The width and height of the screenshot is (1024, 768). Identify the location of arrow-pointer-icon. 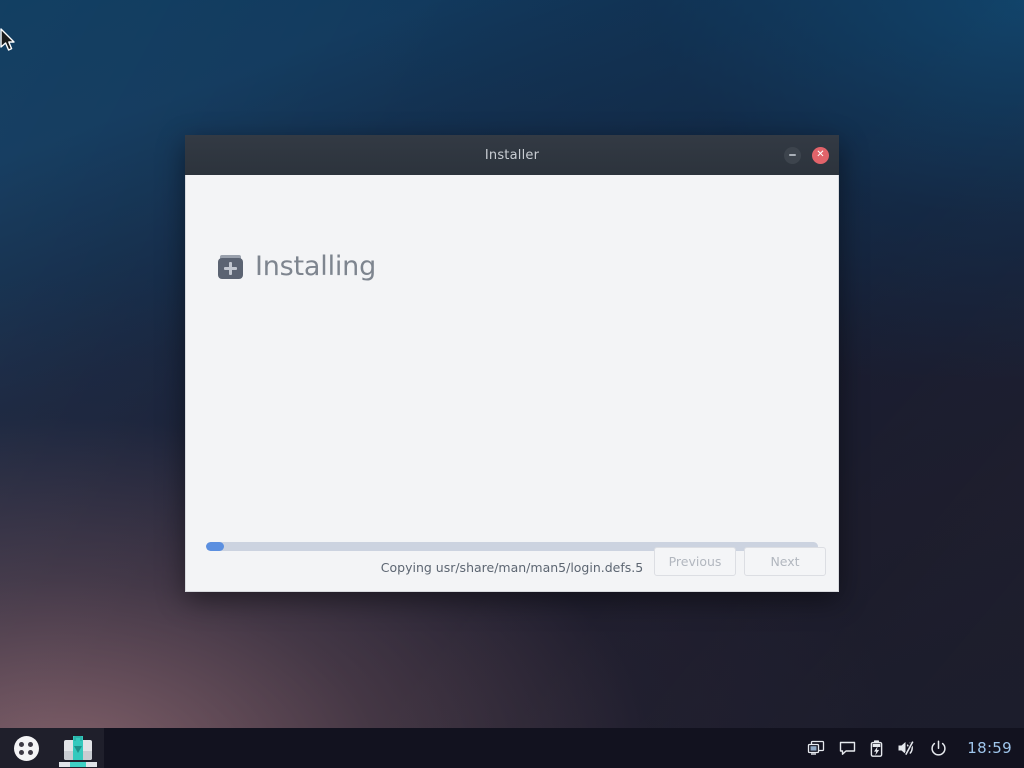
(7, 39).